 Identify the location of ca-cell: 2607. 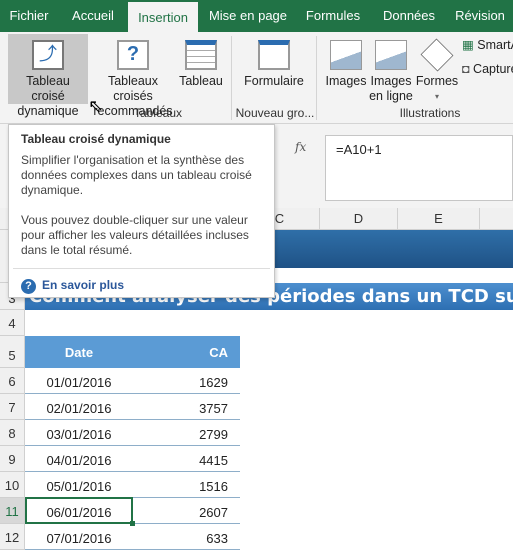
(213, 512).